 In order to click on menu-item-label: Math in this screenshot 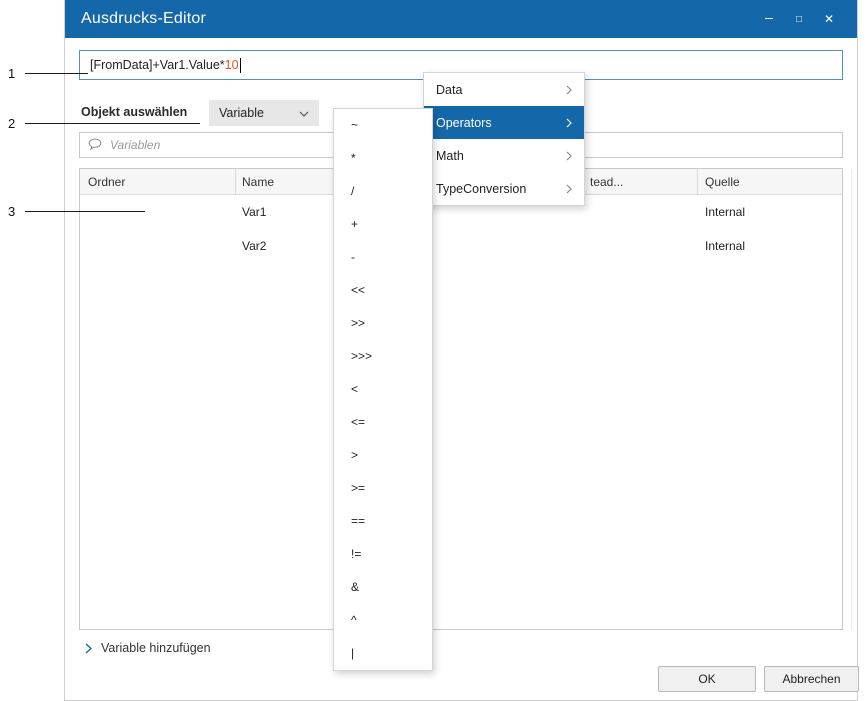, I will do `click(450, 155)`.